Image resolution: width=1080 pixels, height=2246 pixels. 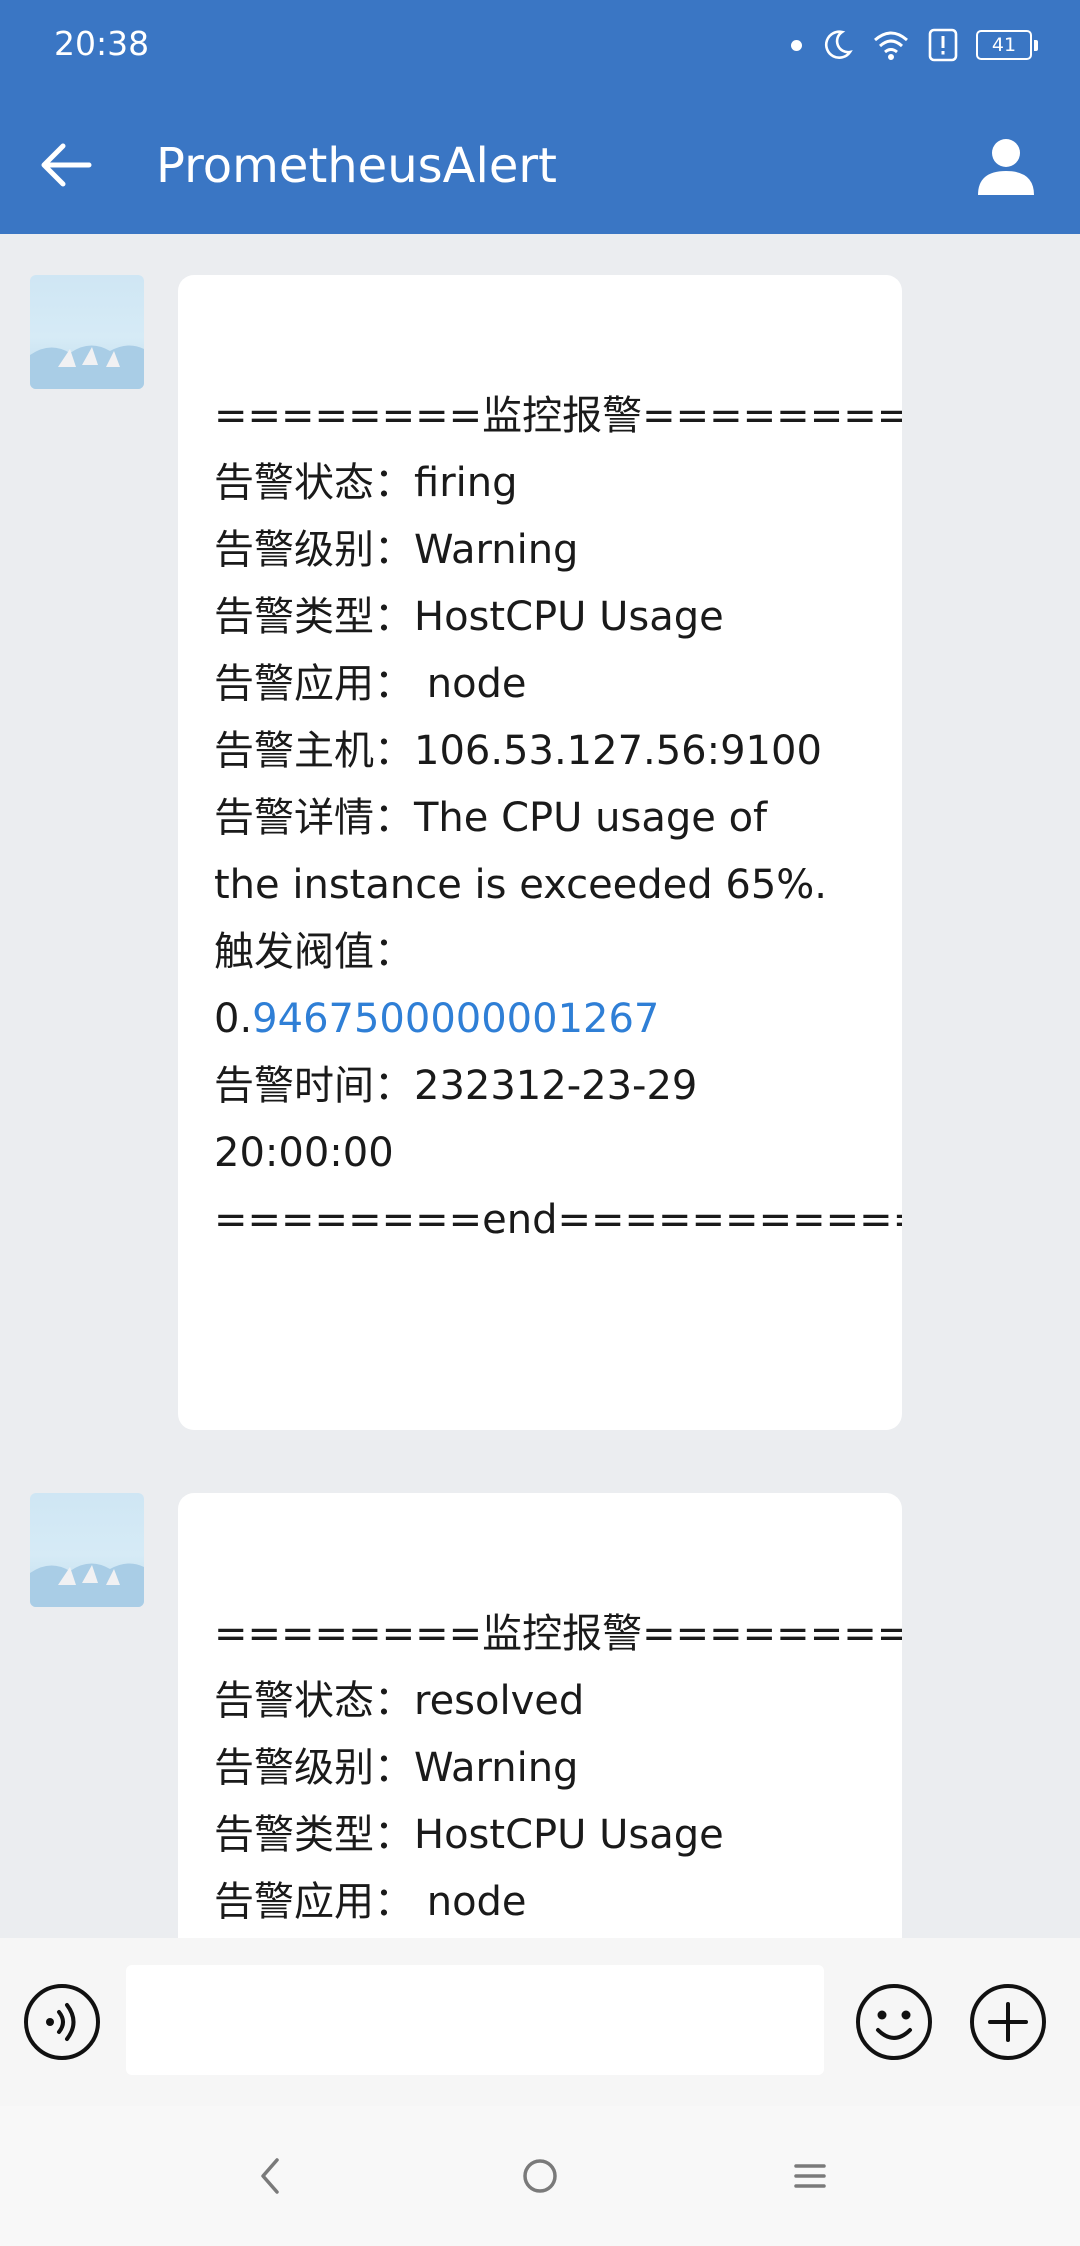 What do you see at coordinates (943, 45) in the screenshot?
I see `alert-icon` at bounding box center [943, 45].